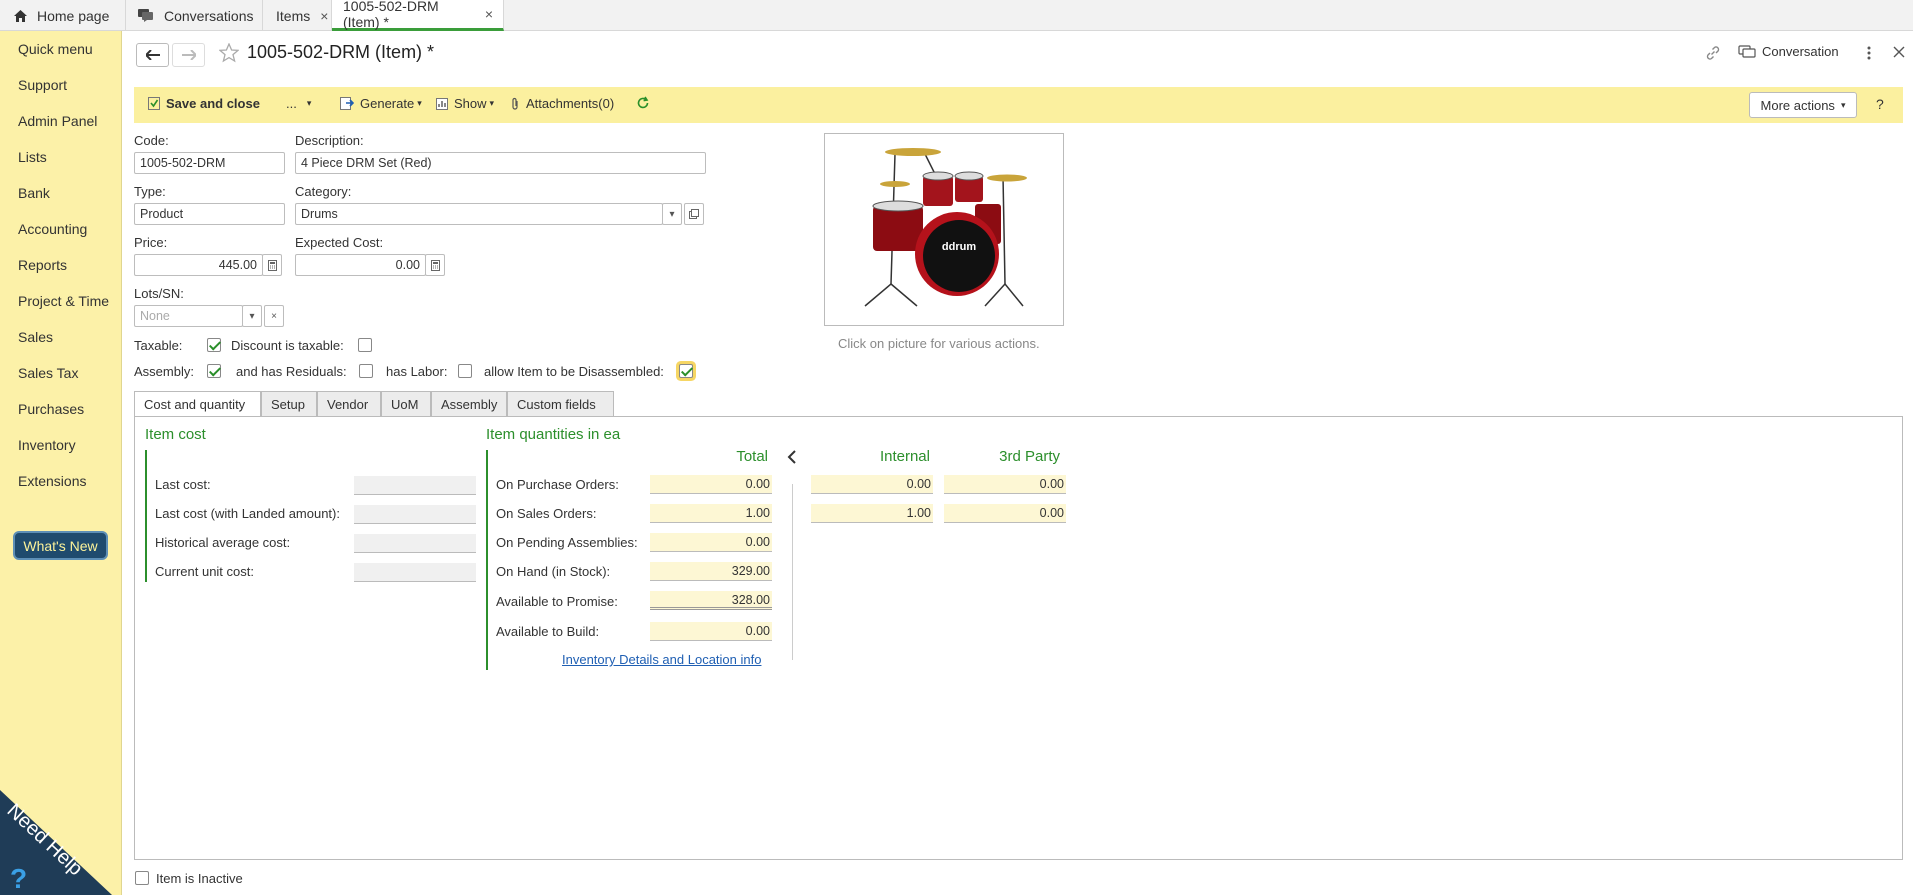 This screenshot has width=1913, height=895. I want to click on on-sales-orders-third-party: 0.00, so click(1005, 513).